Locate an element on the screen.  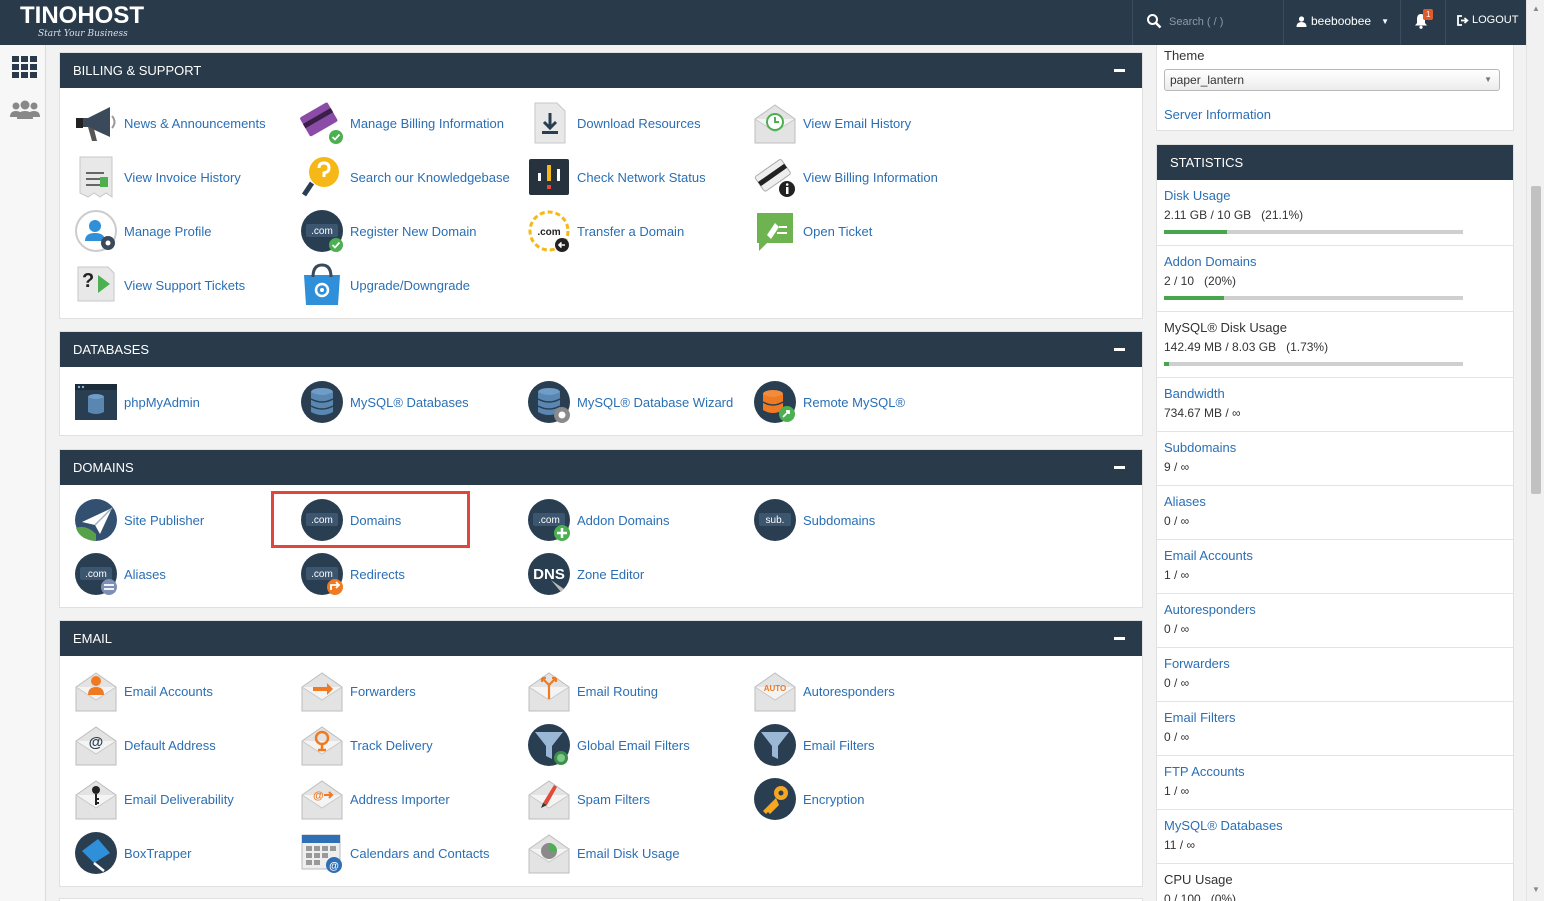
panel-title: EMAIL is located at coordinates (93, 638).